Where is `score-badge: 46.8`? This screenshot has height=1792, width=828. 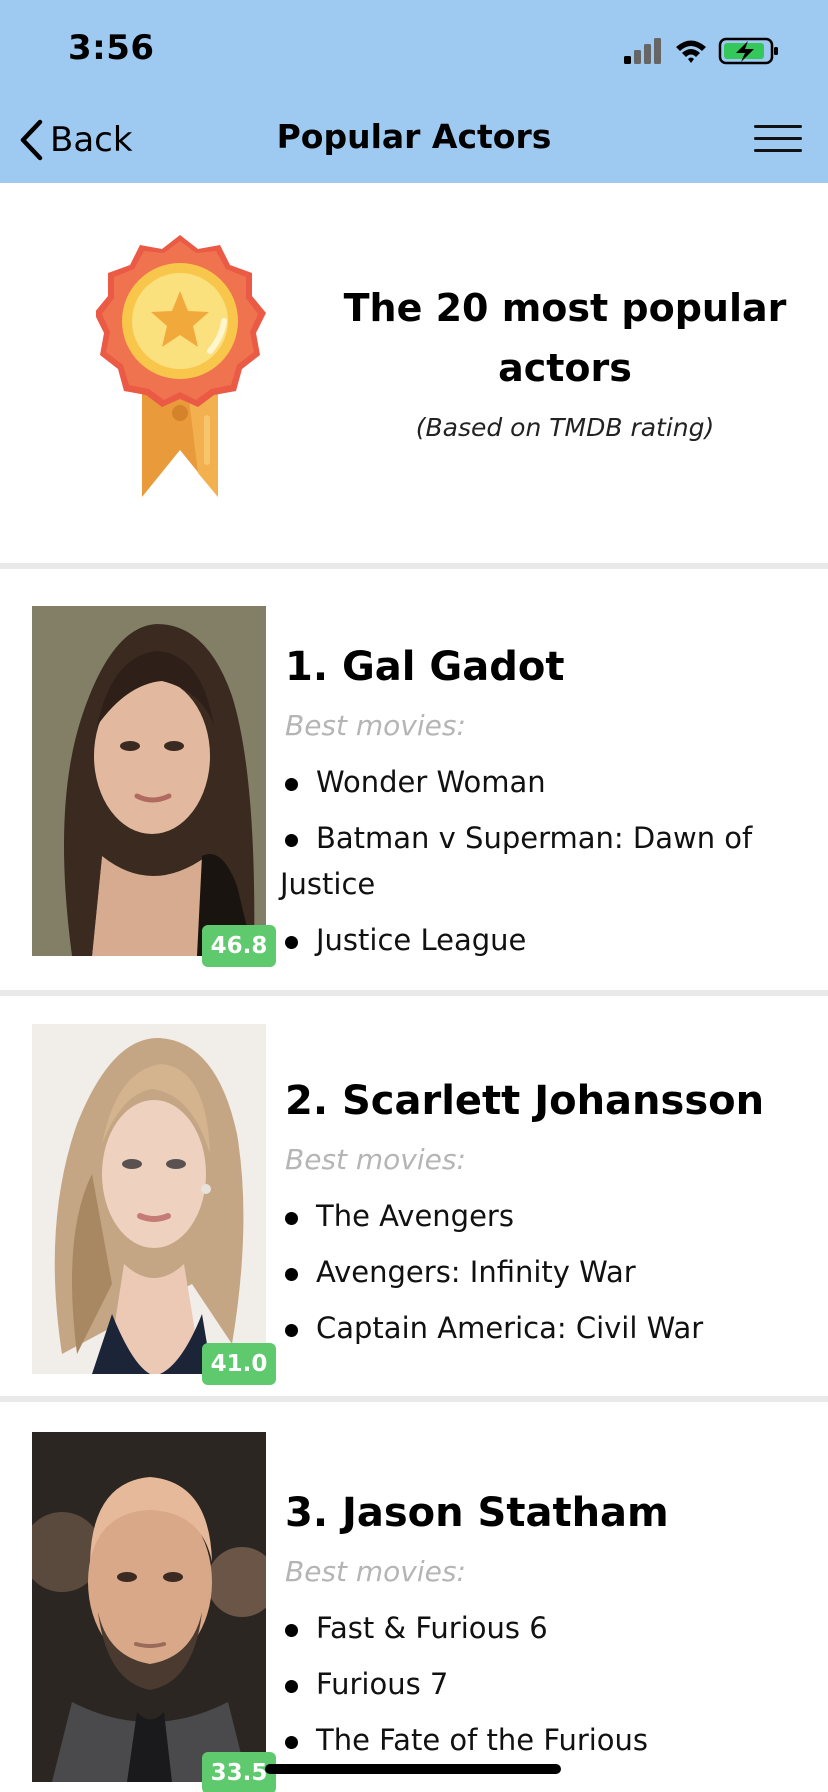
score-badge: 46.8 is located at coordinates (239, 946).